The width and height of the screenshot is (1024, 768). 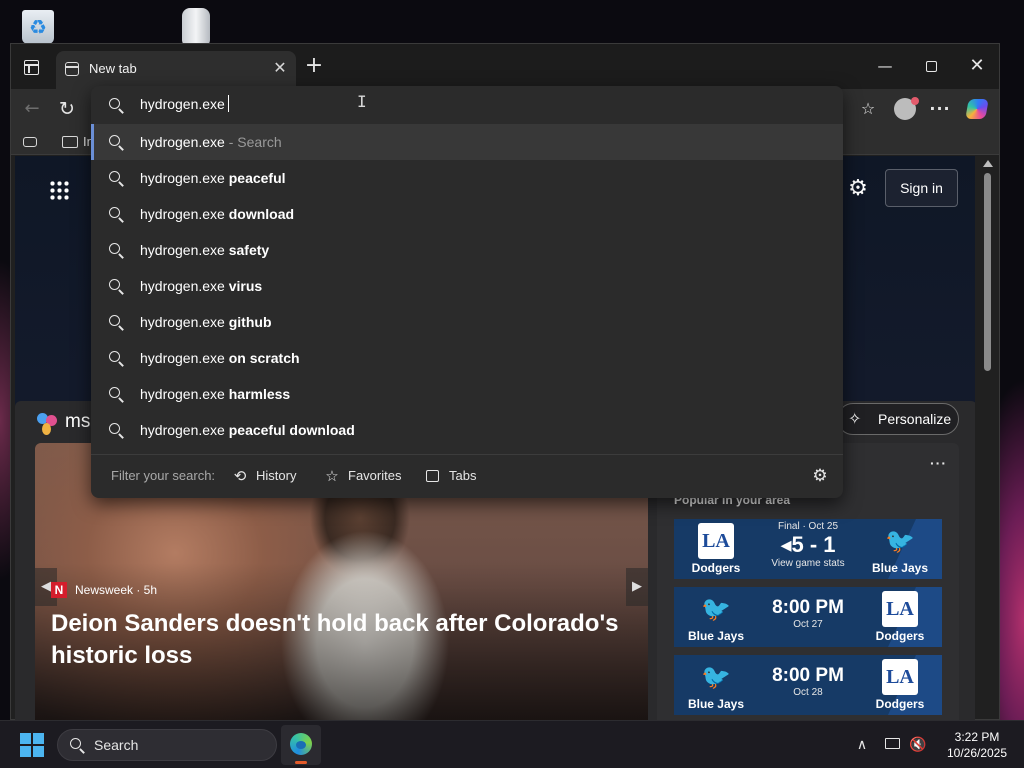 What do you see at coordinates (363, 477) in the screenshot?
I see `filter-favorites-button: ☆ Favorites` at bounding box center [363, 477].